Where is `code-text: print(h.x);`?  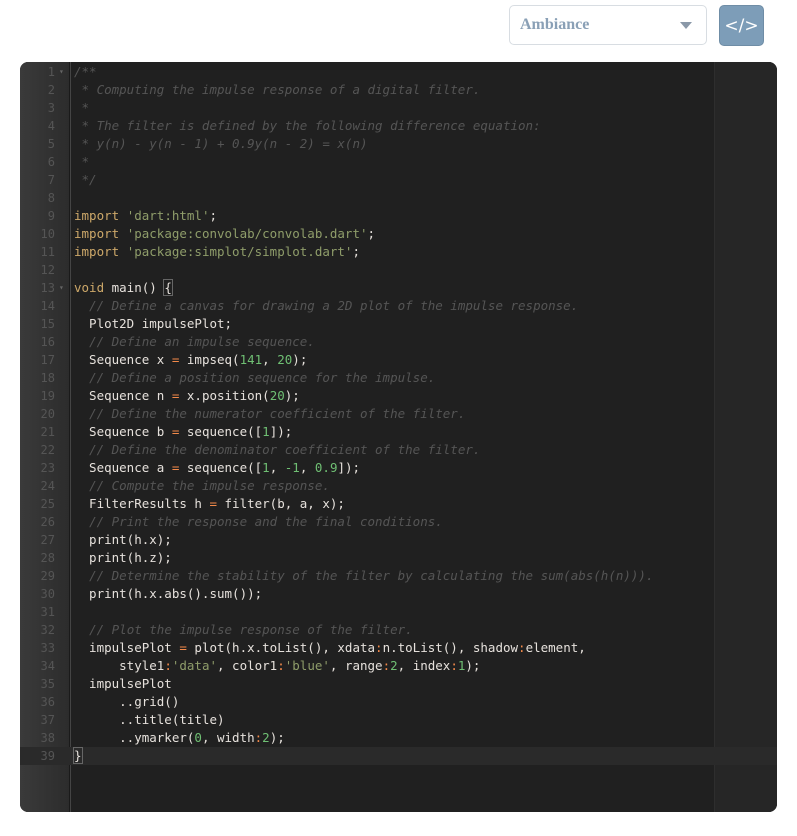 code-text: print(h.x); is located at coordinates (123, 539).